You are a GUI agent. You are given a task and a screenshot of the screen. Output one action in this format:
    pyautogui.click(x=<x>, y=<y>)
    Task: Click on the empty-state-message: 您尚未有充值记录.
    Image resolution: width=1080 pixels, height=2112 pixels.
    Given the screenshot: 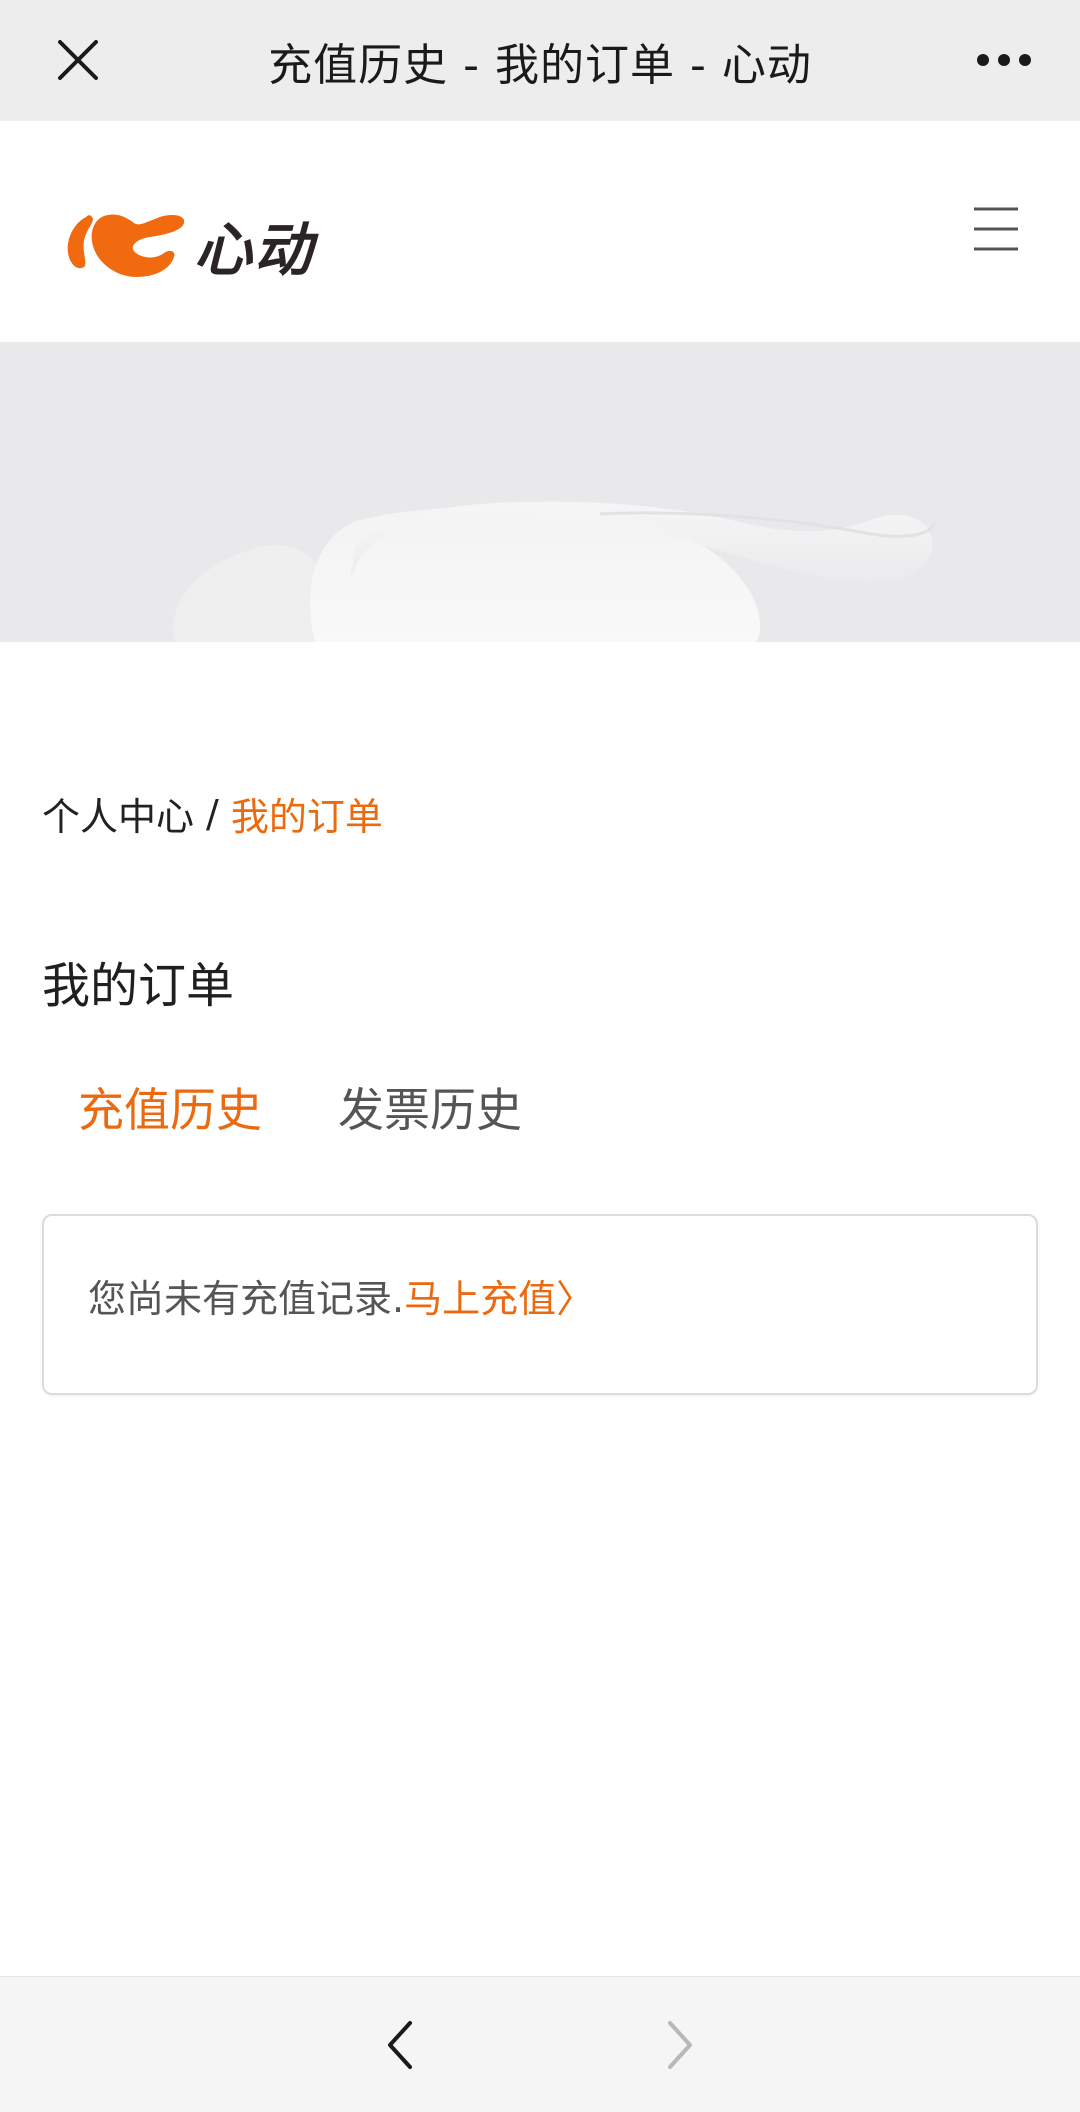 What is the action you would take?
    pyautogui.click(x=246, y=1299)
    